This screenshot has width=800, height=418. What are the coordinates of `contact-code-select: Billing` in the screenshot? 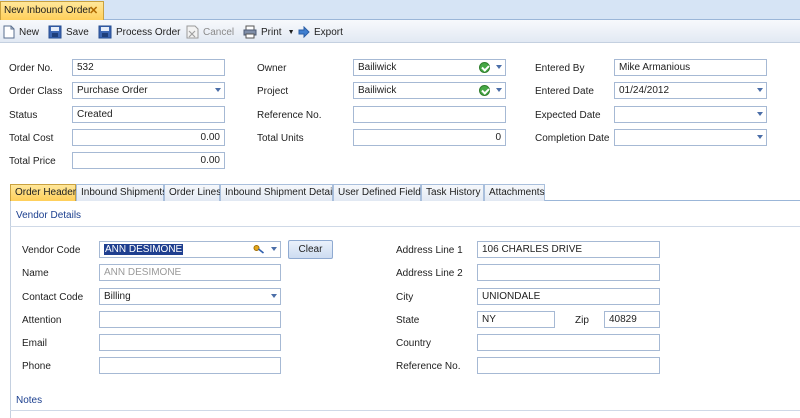 It's located at (190, 296).